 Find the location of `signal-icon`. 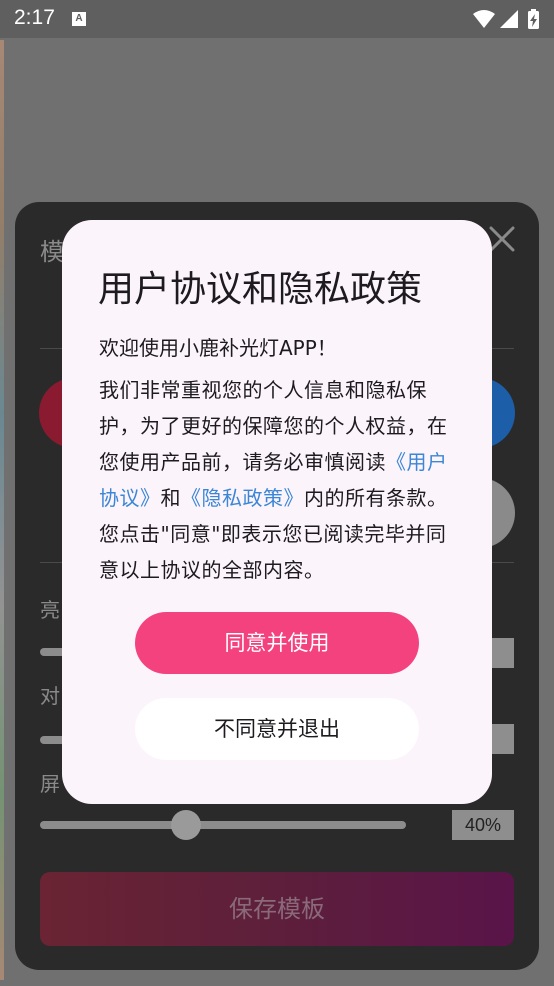

signal-icon is located at coordinates (509, 19).